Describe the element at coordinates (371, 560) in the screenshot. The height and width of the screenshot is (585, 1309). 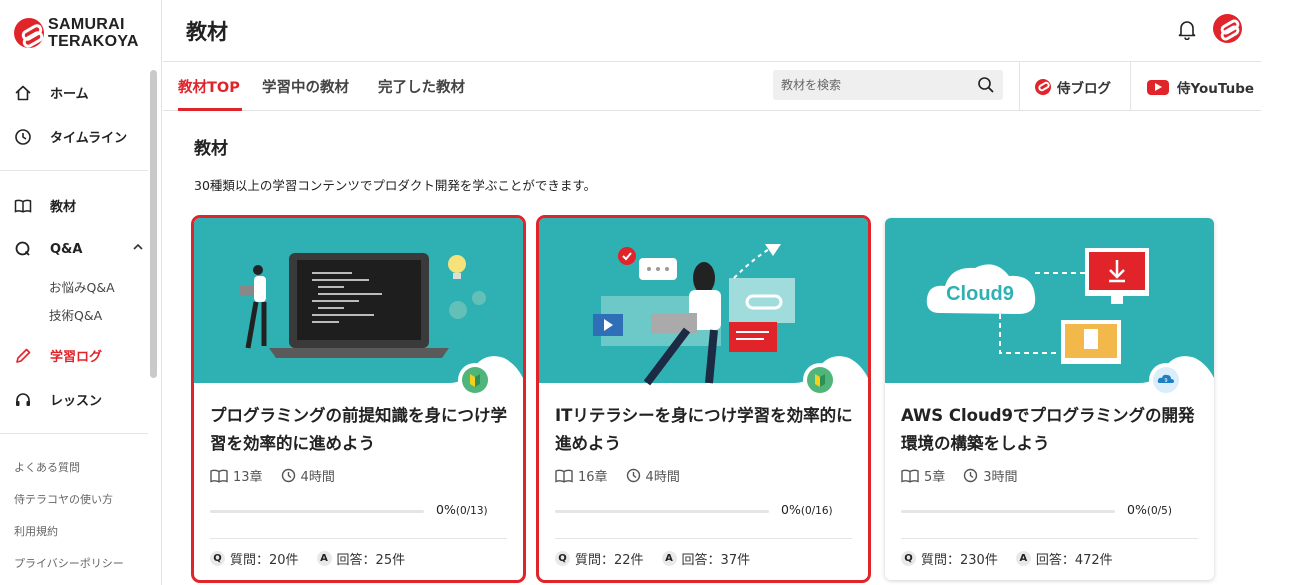
I see `answer-count-label: 回答：25件` at that location.